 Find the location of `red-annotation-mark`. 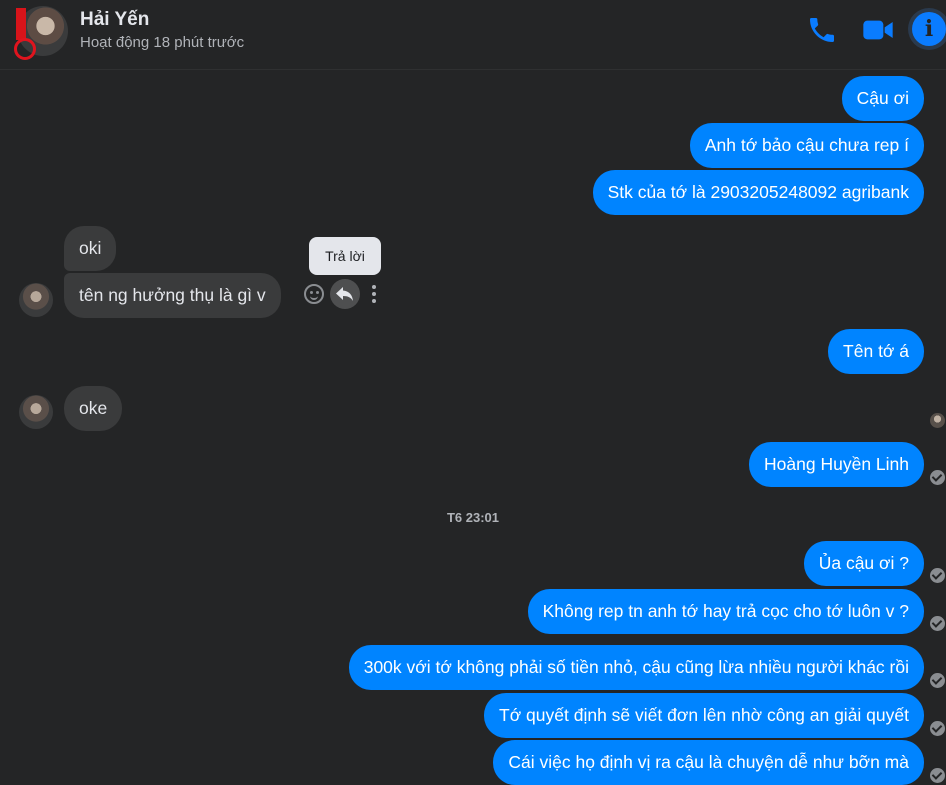

red-annotation-mark is located at coordinates (21, 24).